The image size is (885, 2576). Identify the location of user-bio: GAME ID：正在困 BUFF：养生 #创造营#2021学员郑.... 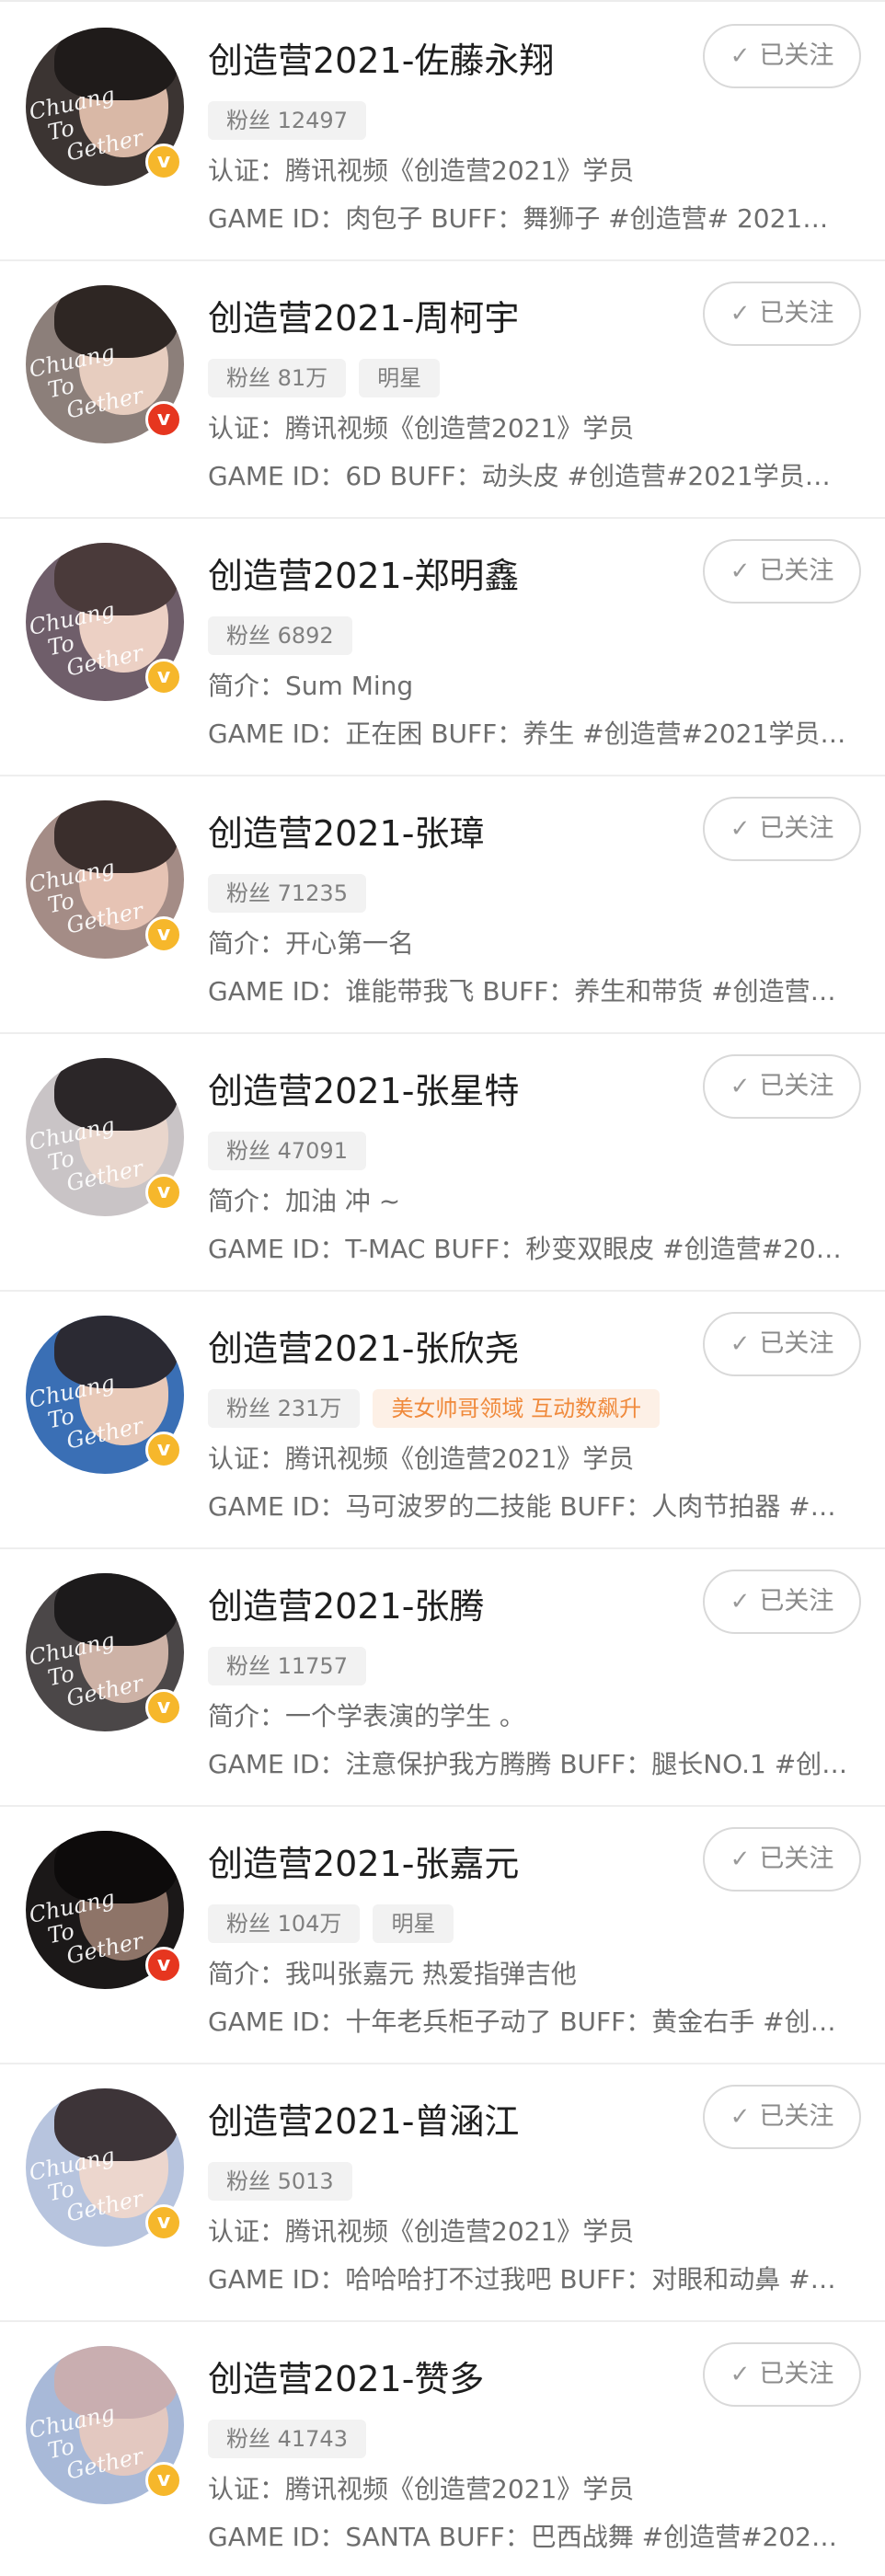
(530, 734).